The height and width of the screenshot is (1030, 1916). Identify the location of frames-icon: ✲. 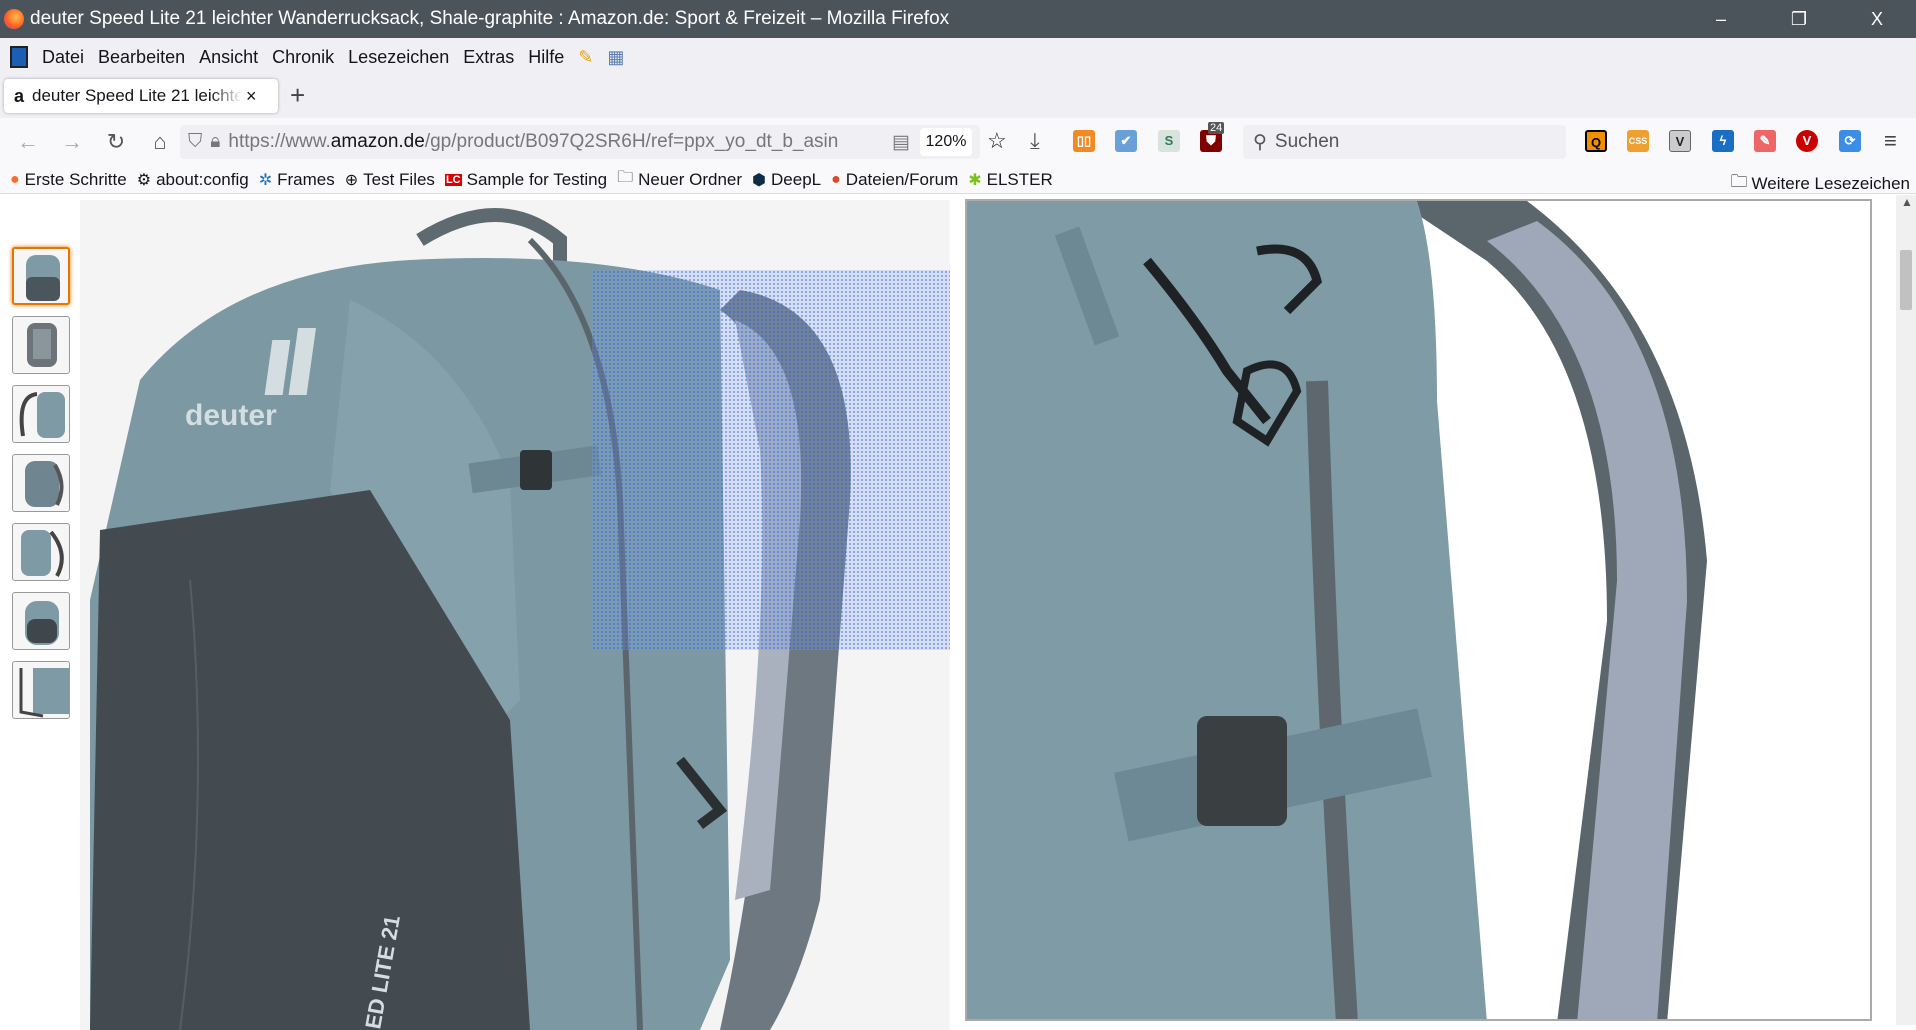
(265, 180).